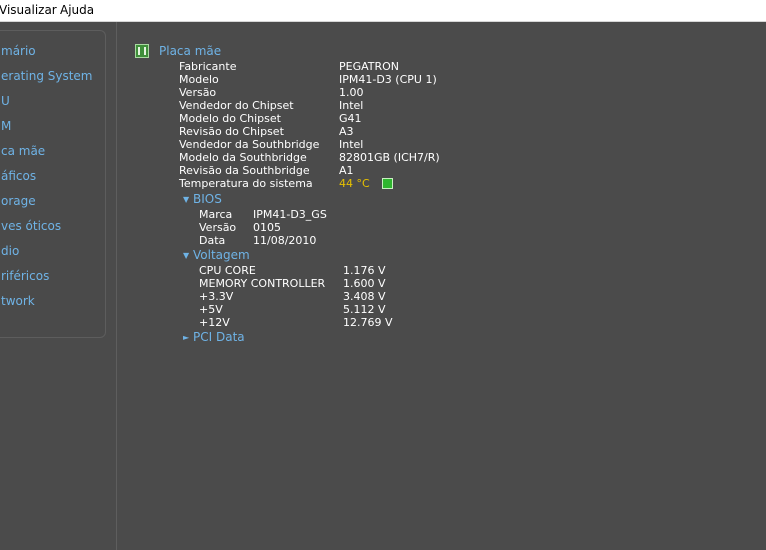 The image size is (766, 550). I want to click on sidebar-item-motherboard: ca mãe, so click(23, 151).